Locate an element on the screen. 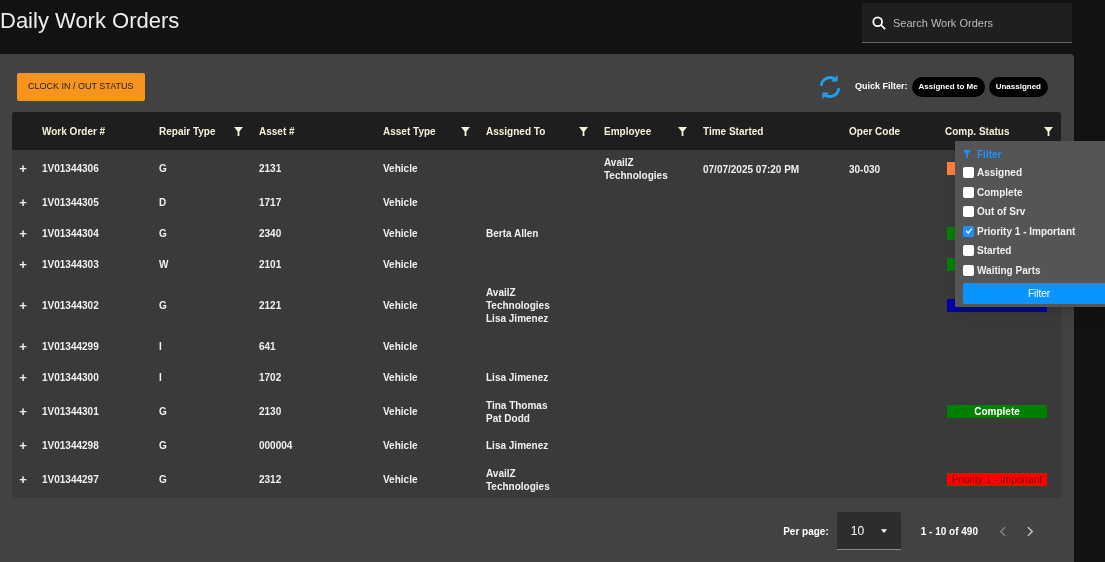  table-cell: 2340 is located at coordinates (270, 233).